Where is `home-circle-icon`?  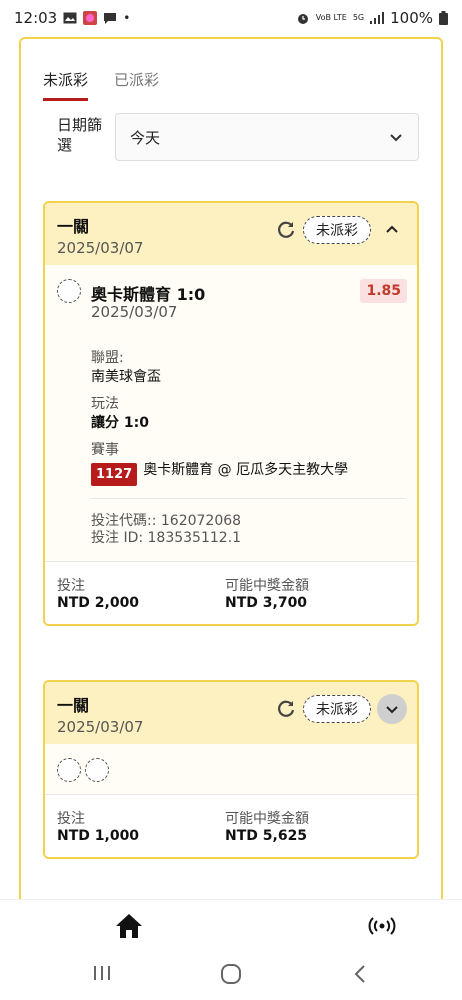 home-circle-icon is located at coordinates (231, 974).